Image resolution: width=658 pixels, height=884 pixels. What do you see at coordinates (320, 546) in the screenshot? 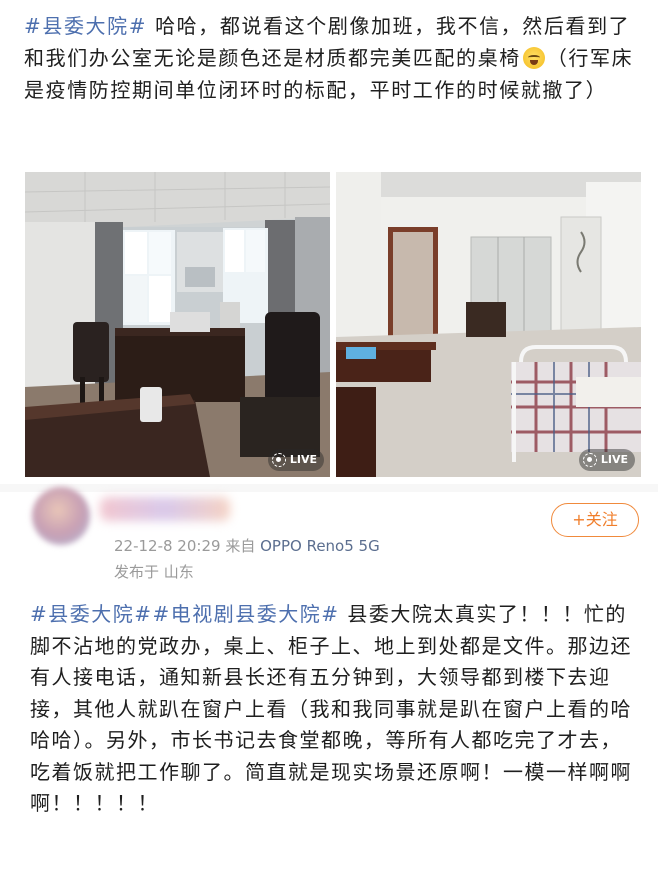
I see `device-source-link: OPPO Reno5 5G` at bounding box center [320, 546].